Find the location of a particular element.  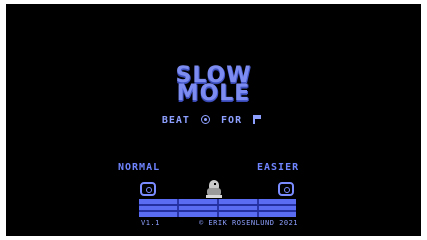

objective-row: BEAT FOR is located at coordinates (213, 121).